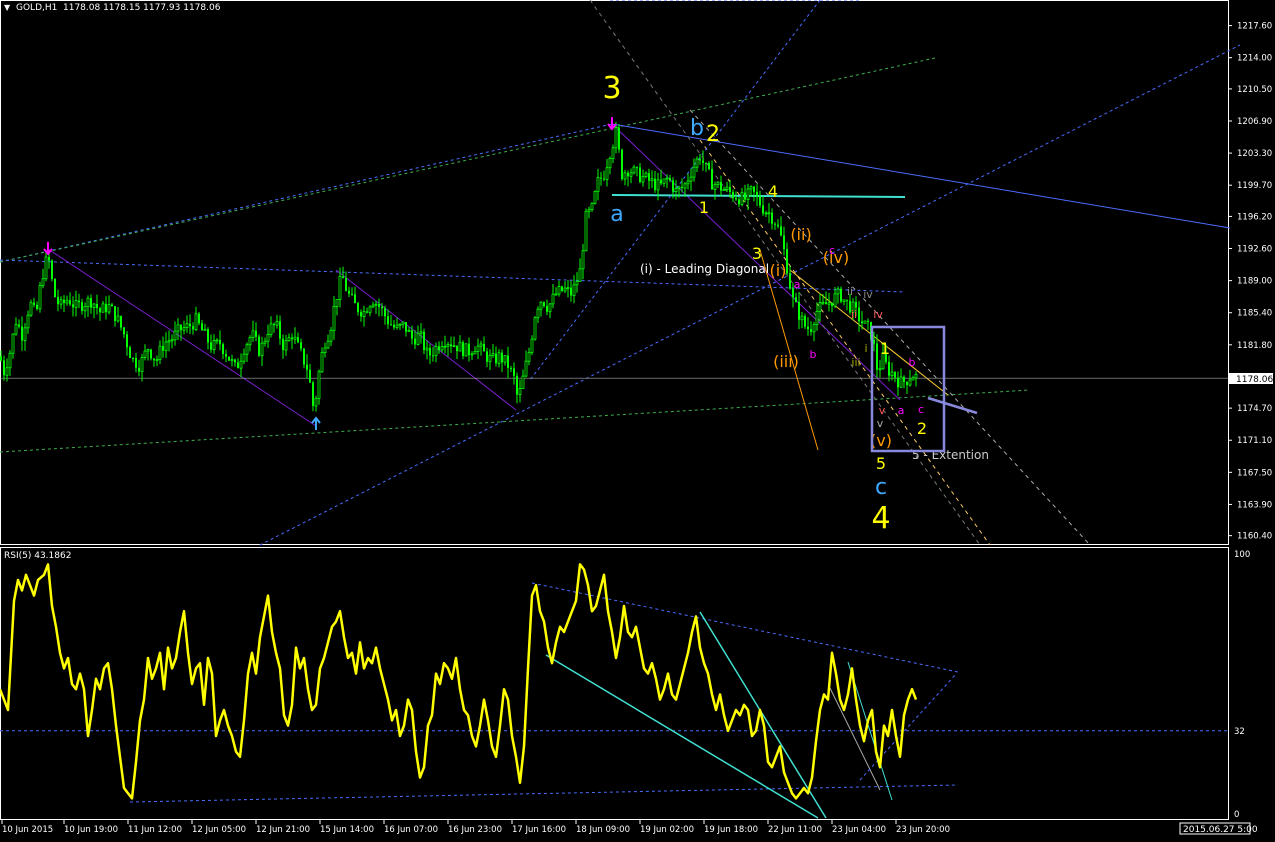 The width and height of the screenshot is (1275, 842). What do you see at coordinates (219, 830) in the screenshot?
I see `time-tick-label: 12 Jun 05:00` at bounding box center [219, 830].